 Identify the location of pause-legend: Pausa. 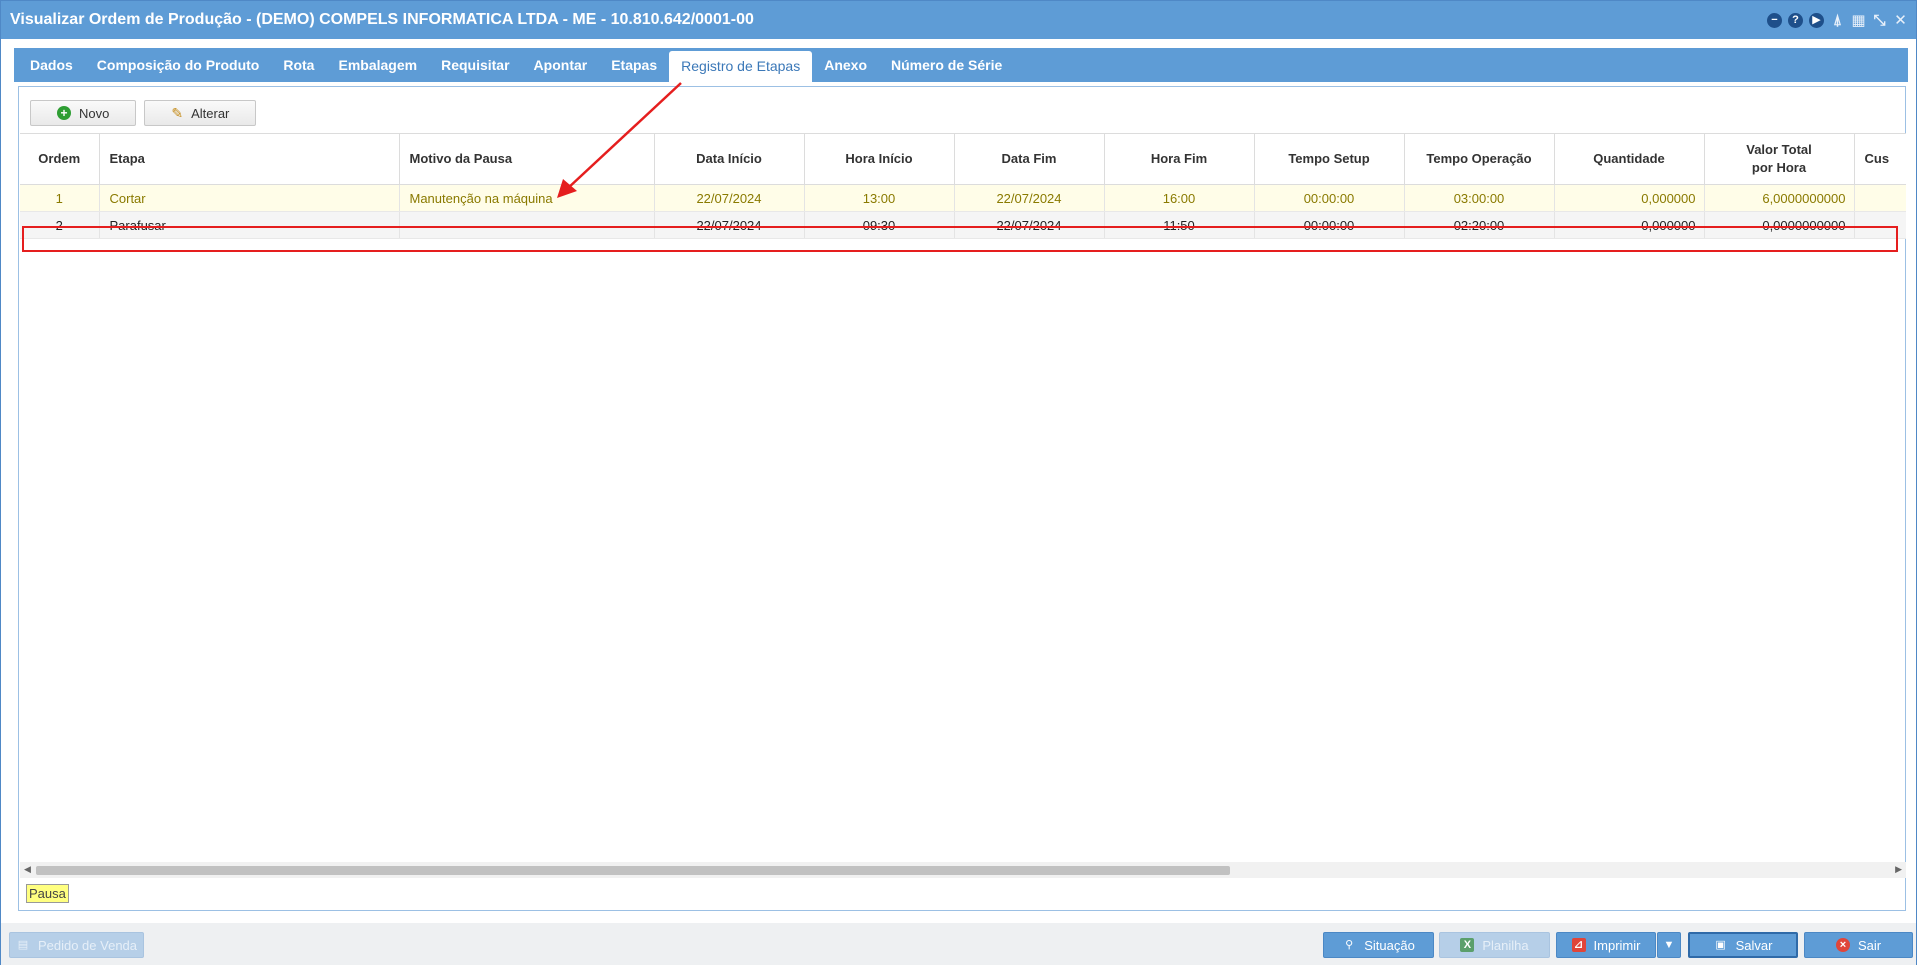
(47, 893).